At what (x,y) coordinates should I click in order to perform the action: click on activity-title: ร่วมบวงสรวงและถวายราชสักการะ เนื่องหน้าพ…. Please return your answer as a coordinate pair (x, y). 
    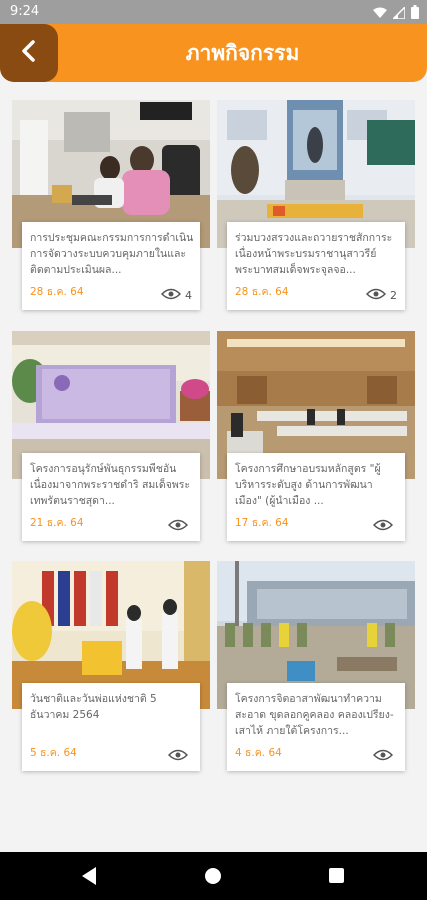
    Looking at the image, I should click on (314, 254).